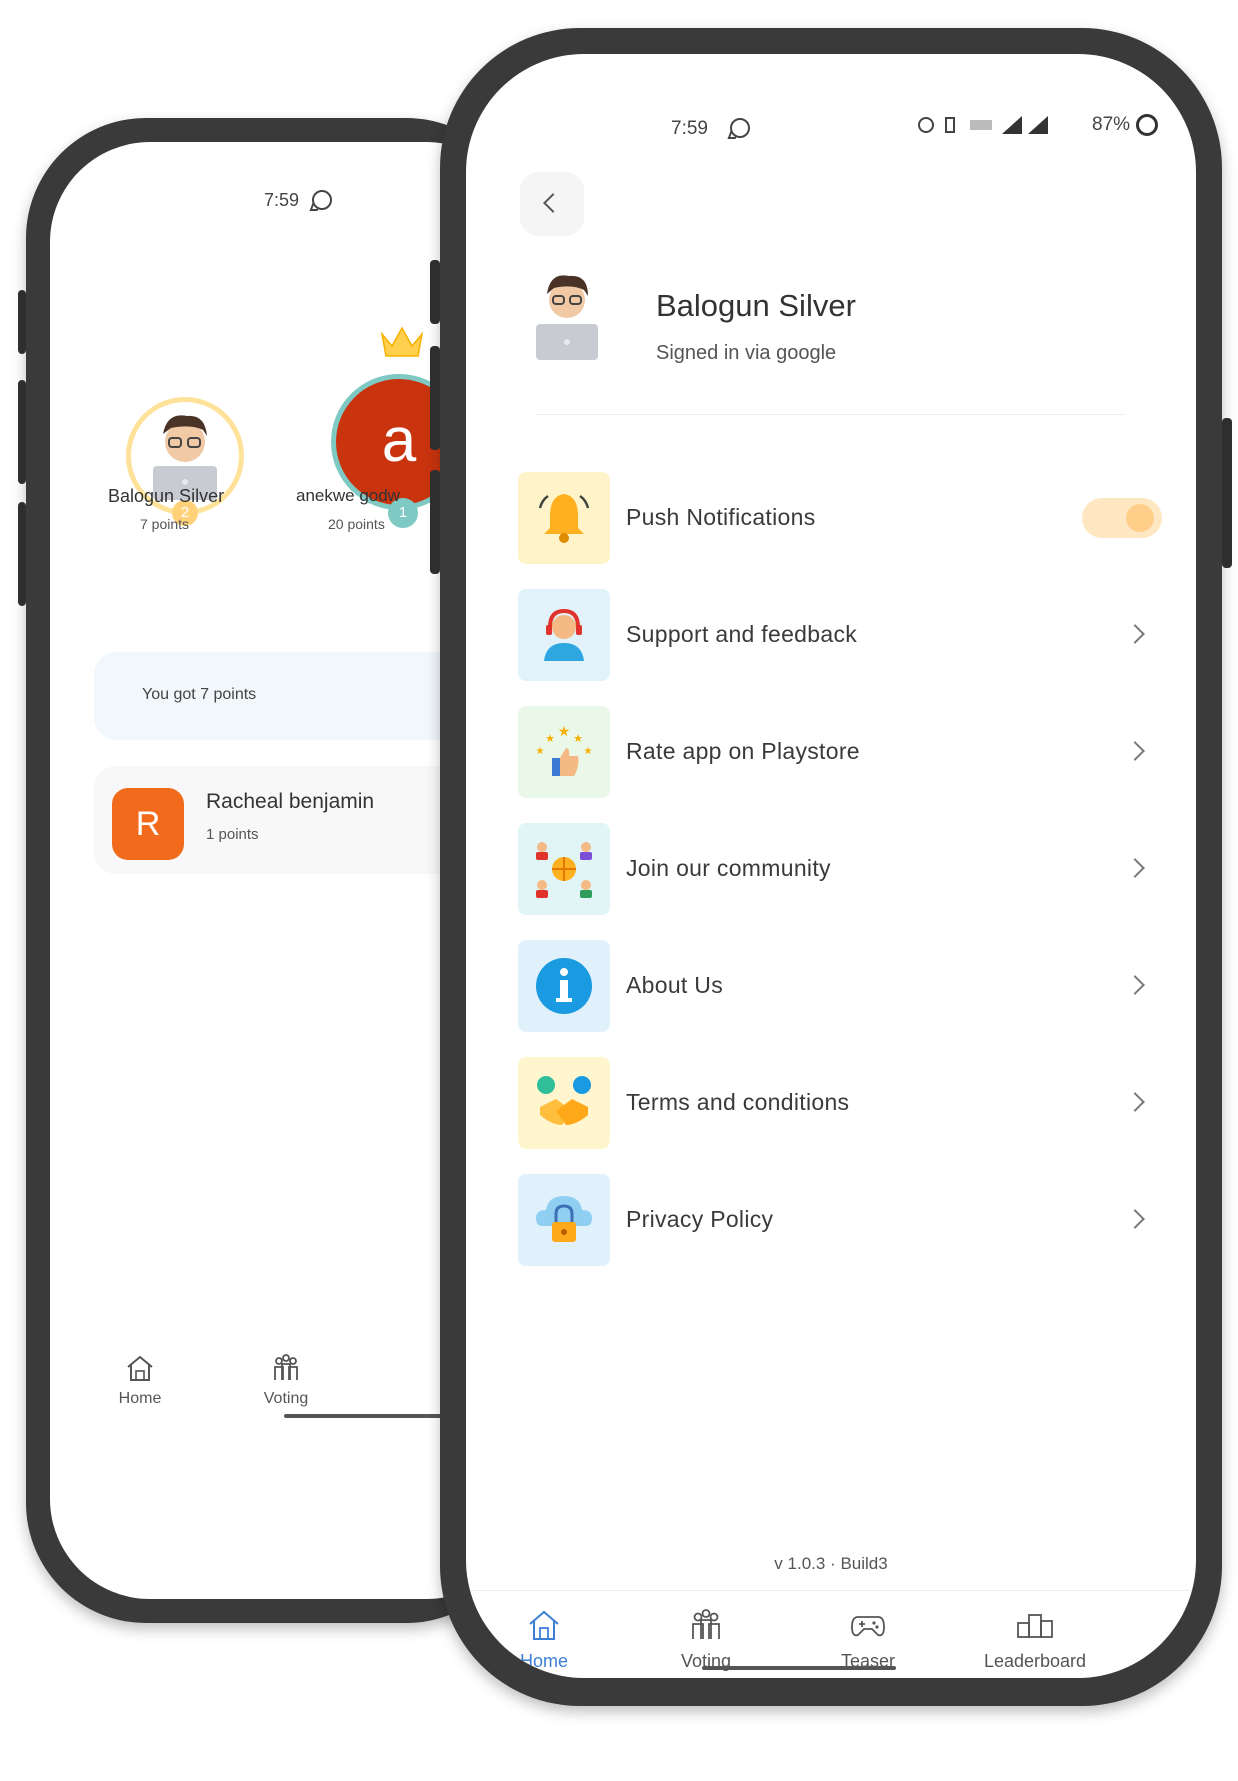  I want to click on nav-voting-label: Voting, so click(286, 1398).